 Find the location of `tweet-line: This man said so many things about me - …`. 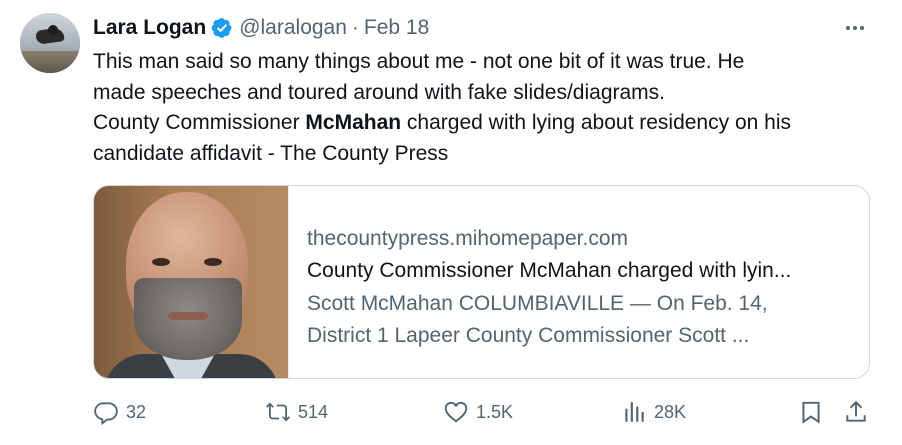

tweet-line: This man said so many things about me - … is located at coordinates (419, 61).